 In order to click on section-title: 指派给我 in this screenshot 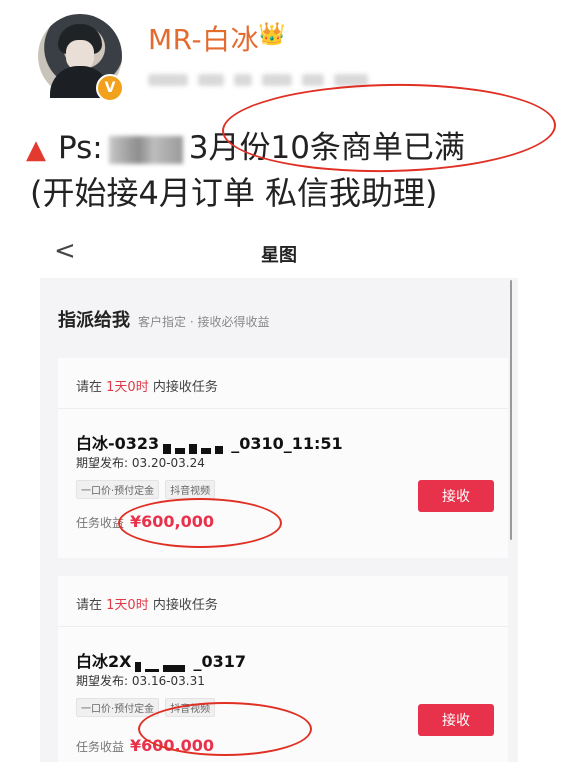, I will do `click(94, 320)`.